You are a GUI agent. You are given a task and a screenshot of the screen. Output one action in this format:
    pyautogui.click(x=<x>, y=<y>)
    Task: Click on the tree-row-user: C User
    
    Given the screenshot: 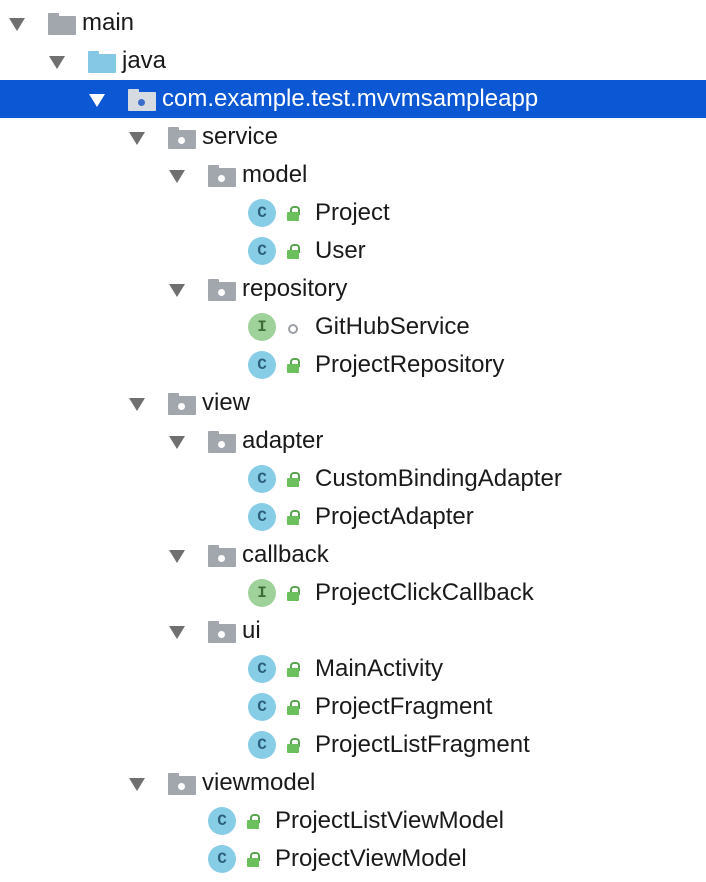 What is the action you would take?
    pyautogui.click(x=353, y=251)
    